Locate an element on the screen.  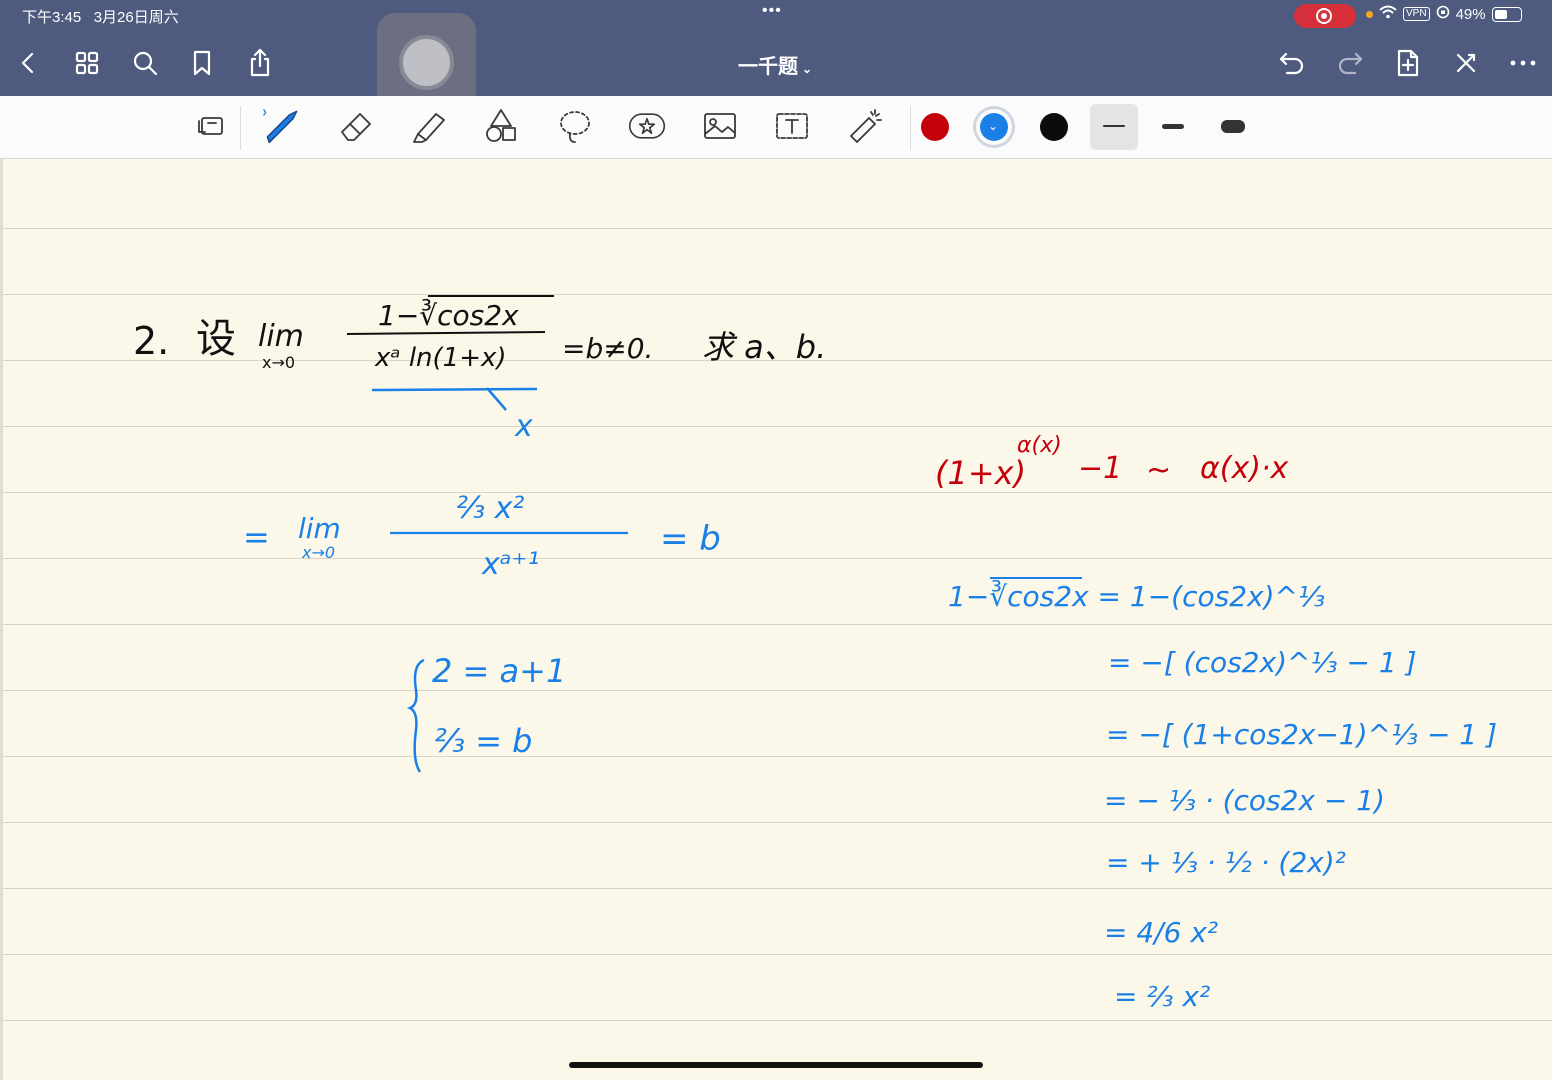
fraction-bar is located at coordinates (446, 333).